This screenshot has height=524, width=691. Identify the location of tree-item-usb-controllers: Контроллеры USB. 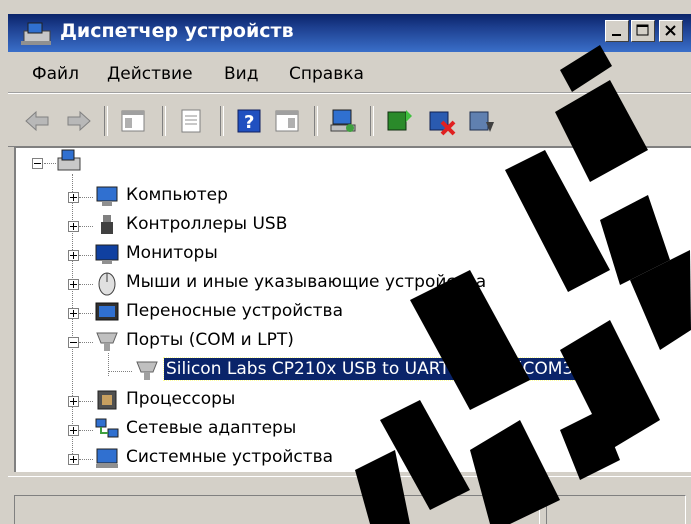
(318, 224).